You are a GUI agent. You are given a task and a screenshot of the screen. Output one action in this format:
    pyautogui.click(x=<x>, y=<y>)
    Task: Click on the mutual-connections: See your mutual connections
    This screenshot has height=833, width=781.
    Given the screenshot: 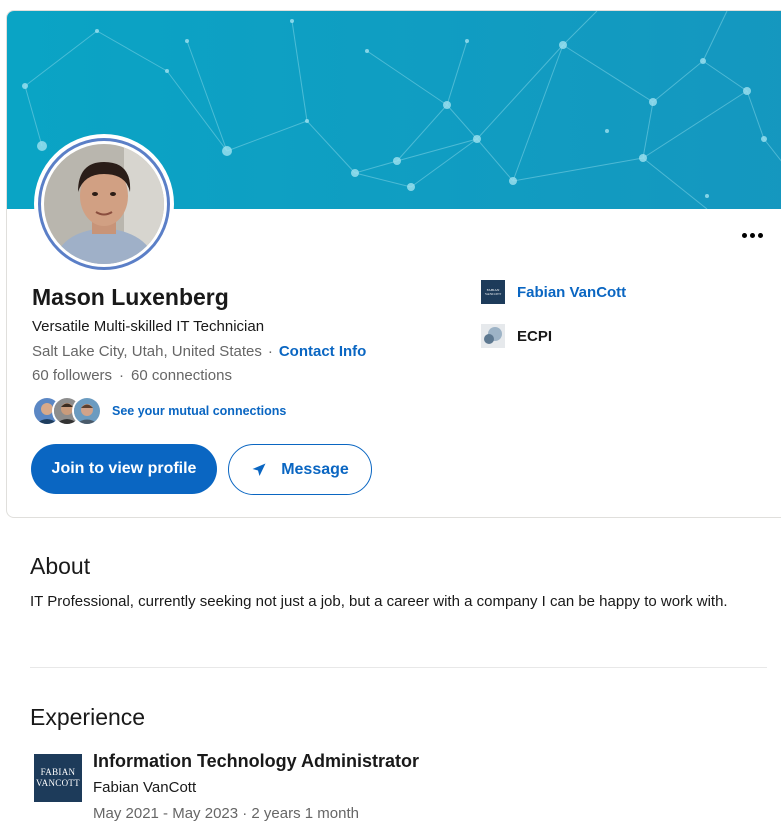 What is the action you would take?
    pyautogui.click(x=159, y=411)
    